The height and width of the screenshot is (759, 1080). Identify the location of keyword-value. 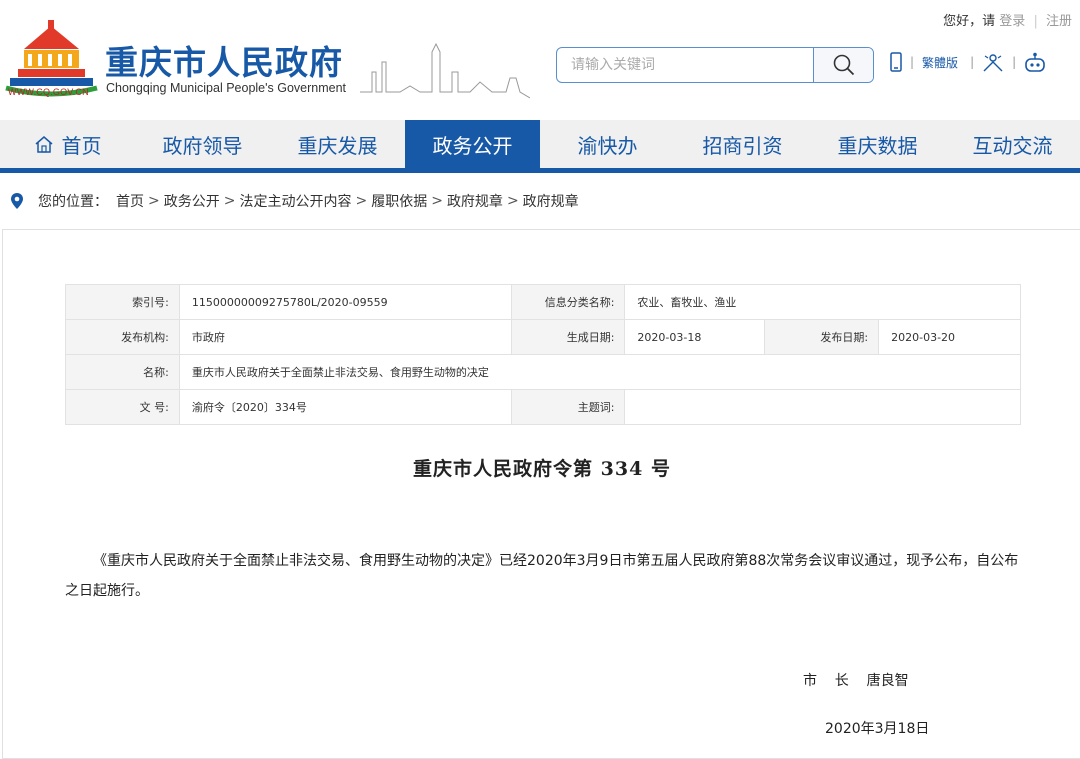
(822, 407).